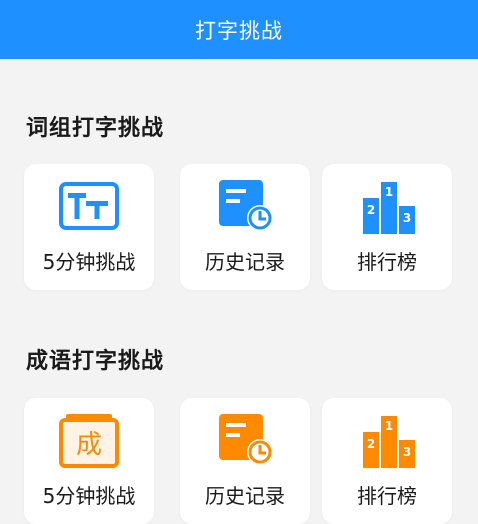 Image resolution: width=478 pixels, height=524 pixels. I want to click on phrase-5min-challenge-card: 5分钟挑战, so click(89, 227).